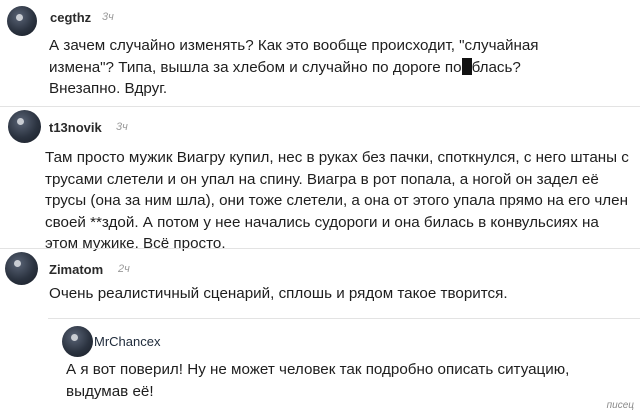  Describe the element at coordinates (466, 66) in the screenshot. I see `censor-mark` at that location.